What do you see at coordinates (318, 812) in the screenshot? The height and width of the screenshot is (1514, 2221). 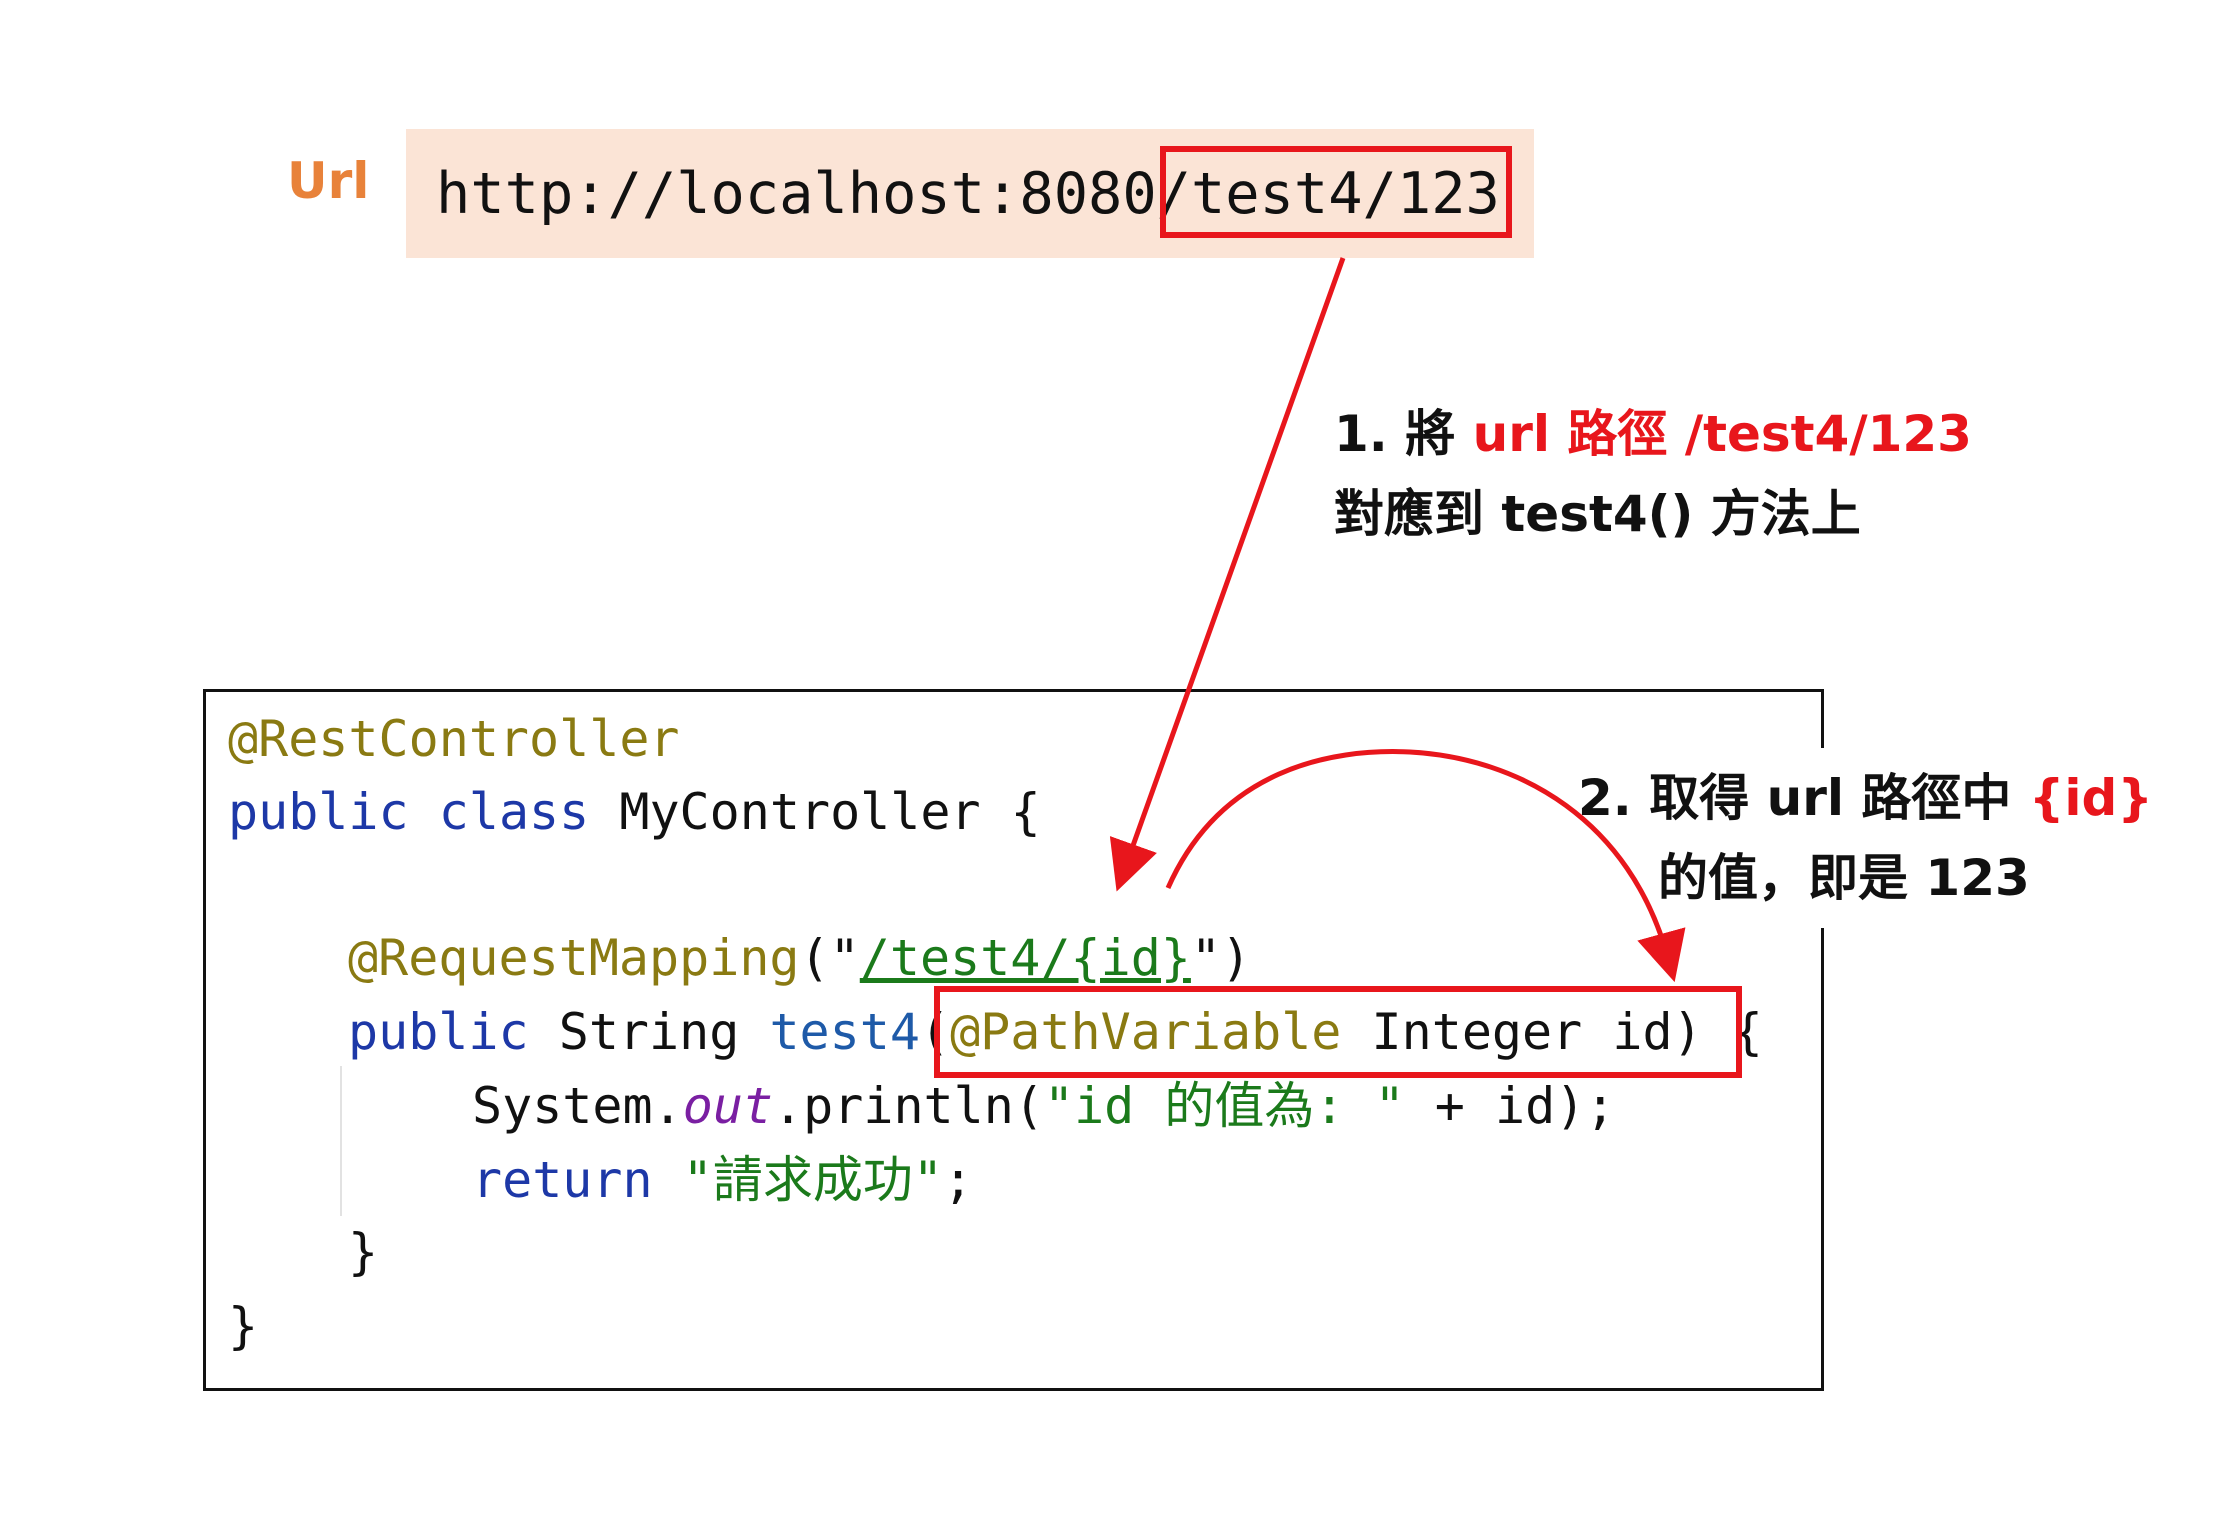 I see `class-public-keyword: public` at bounding box center [318, 812].